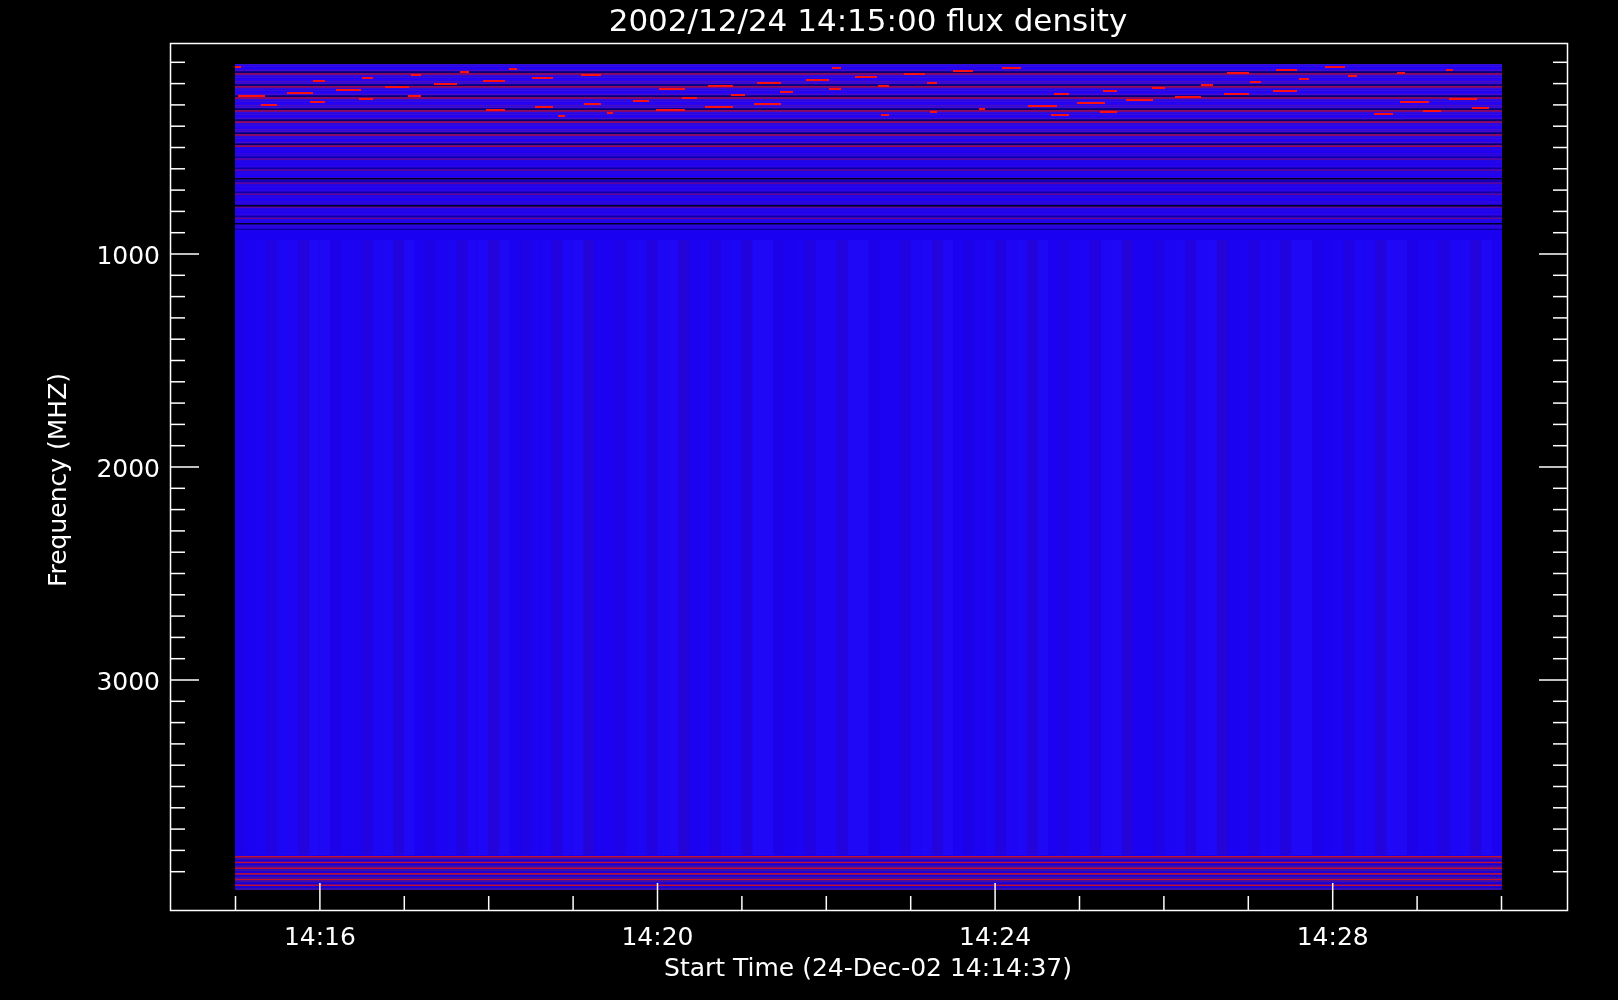  What do you see at coordinates (128, 255) in the screenshot?
I see `y-tick-label: 1000` at bounding box center [128, 255].